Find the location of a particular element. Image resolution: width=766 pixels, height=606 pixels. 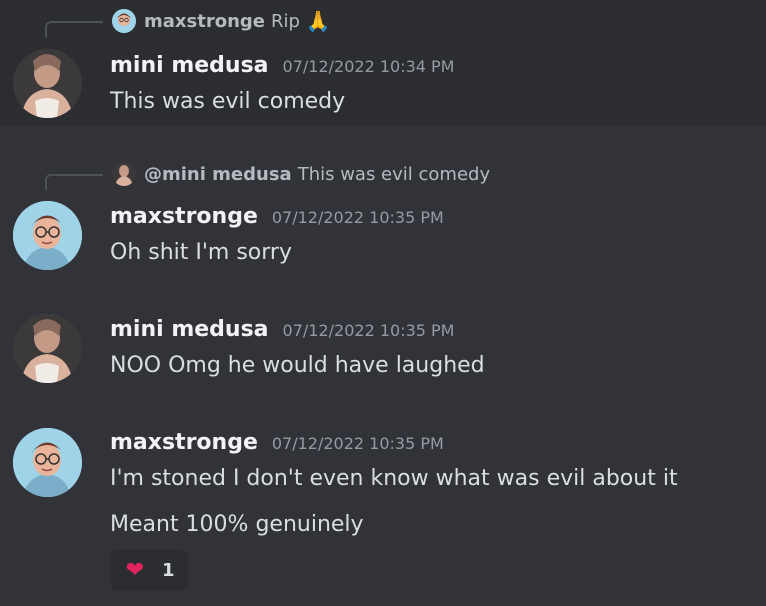

reaction-button: ❤ 1 is located at coordinates (149, 570).